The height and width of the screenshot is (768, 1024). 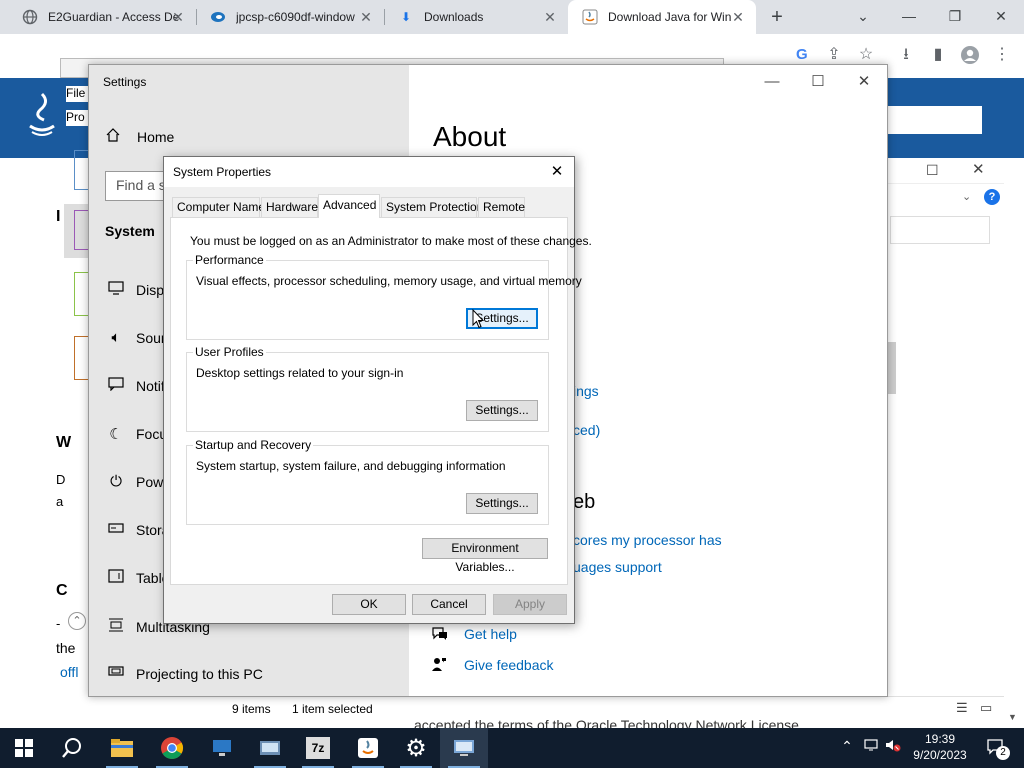 I want to click on scroll-down-icon: ▼, so click(x=1012, y=717).